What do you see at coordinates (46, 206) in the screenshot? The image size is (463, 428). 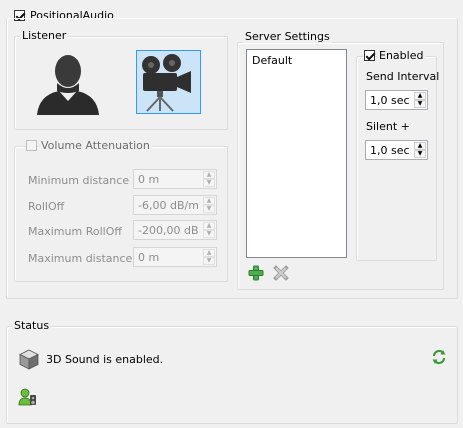 I see `rolloff-label: RollOff` at bounding box center [46, 206].